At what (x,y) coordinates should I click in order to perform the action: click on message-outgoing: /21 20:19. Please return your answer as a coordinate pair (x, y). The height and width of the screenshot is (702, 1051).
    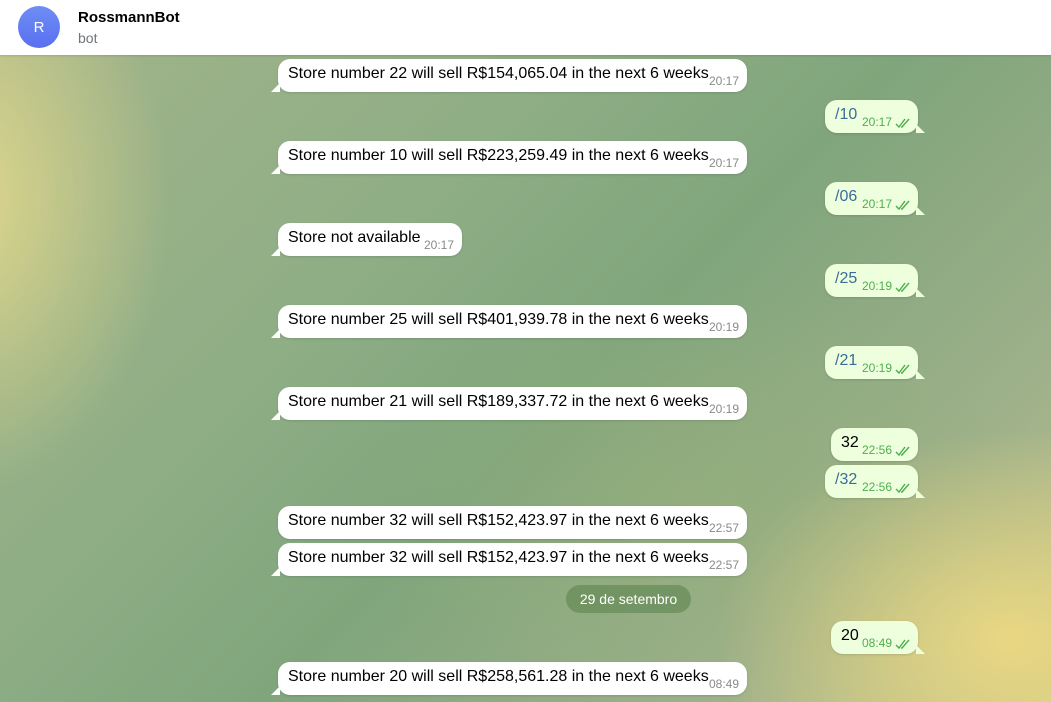
    Looking at the image, I should click on (875, 362).